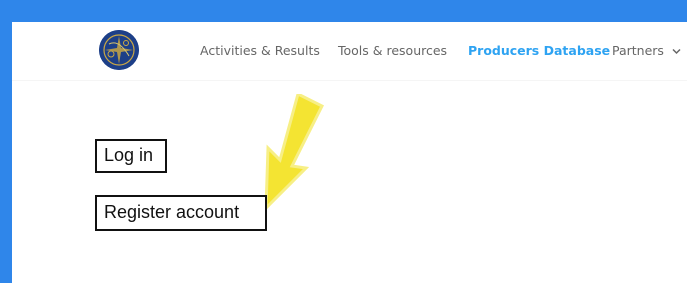 The height and width of the screenshot is (283, 687). What do you see at coordinates (676, 52) in the screenshot?
I see `chevron-down-icon` at bounding box center [676, 52].